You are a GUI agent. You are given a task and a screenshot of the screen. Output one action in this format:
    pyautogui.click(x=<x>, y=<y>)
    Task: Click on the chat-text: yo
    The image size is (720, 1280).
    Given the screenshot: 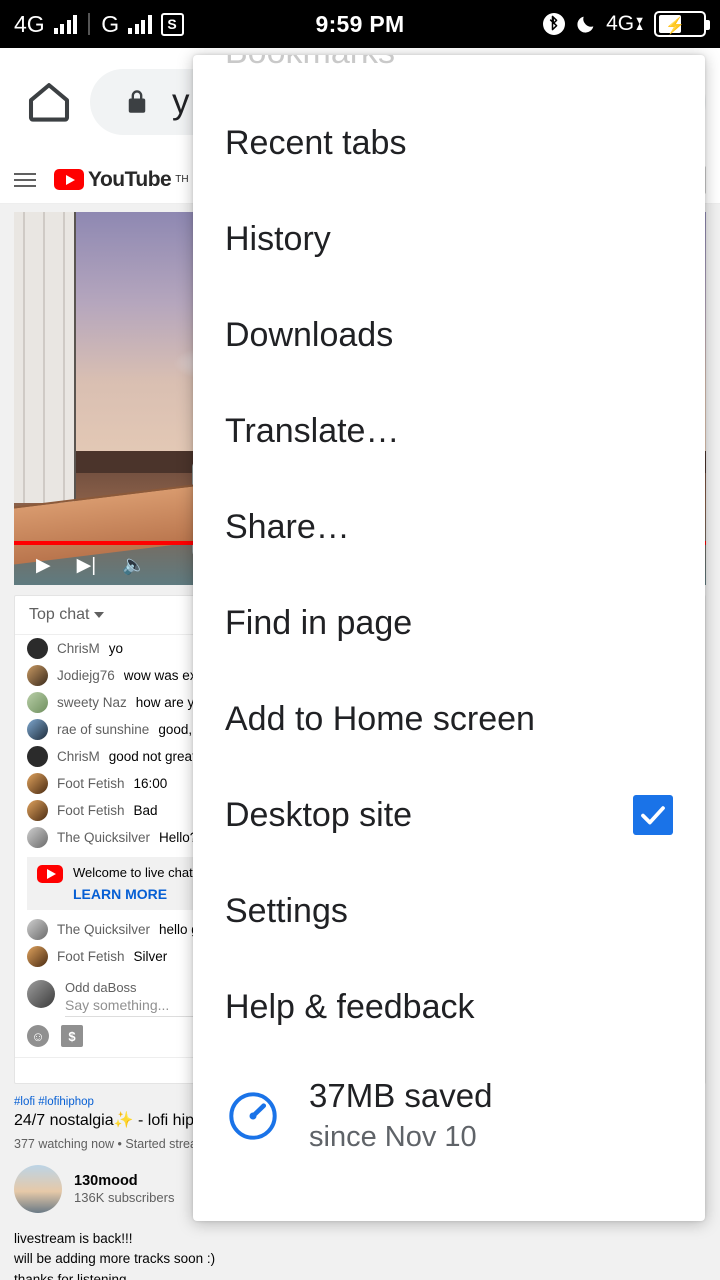 What is the action you would take?
    pyautogui.click(x=116, y=648)
    